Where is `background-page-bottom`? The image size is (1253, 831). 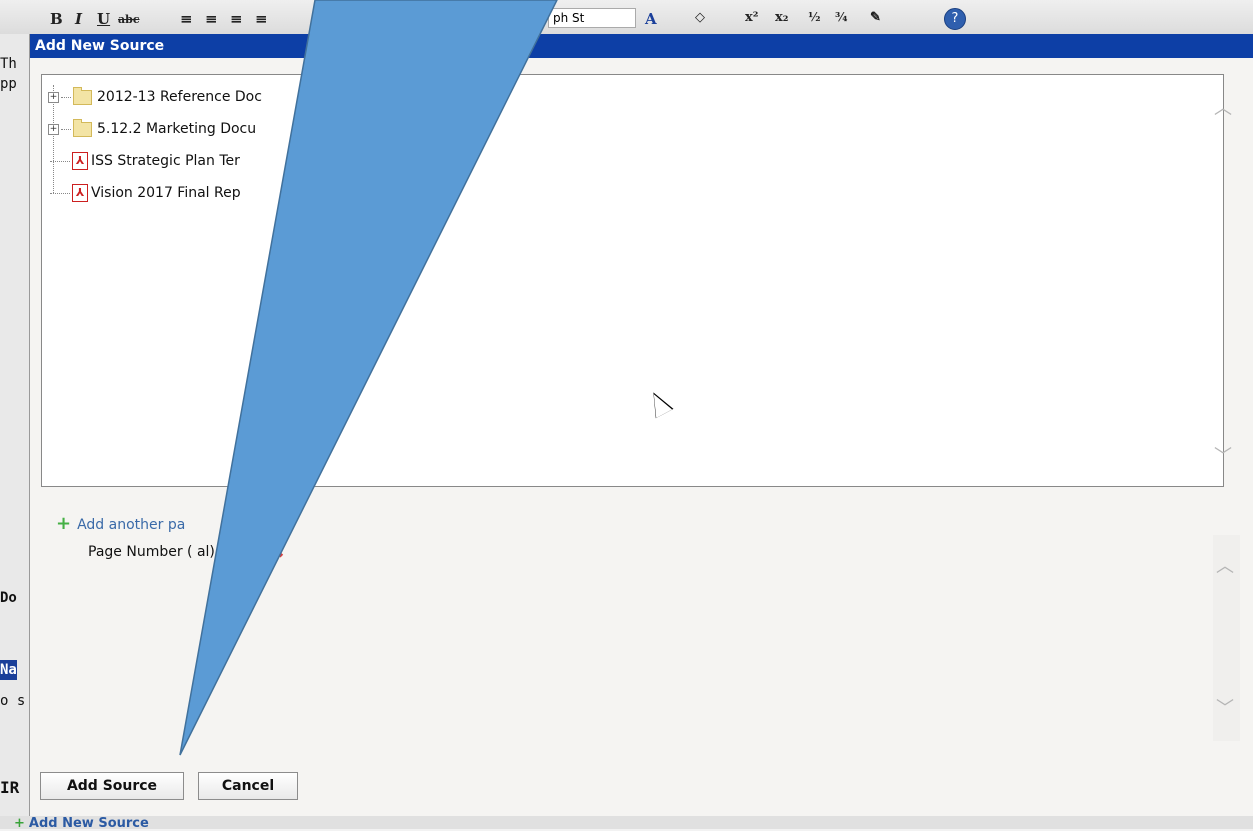
background-page-bottom is located at coordinates (626, 822).